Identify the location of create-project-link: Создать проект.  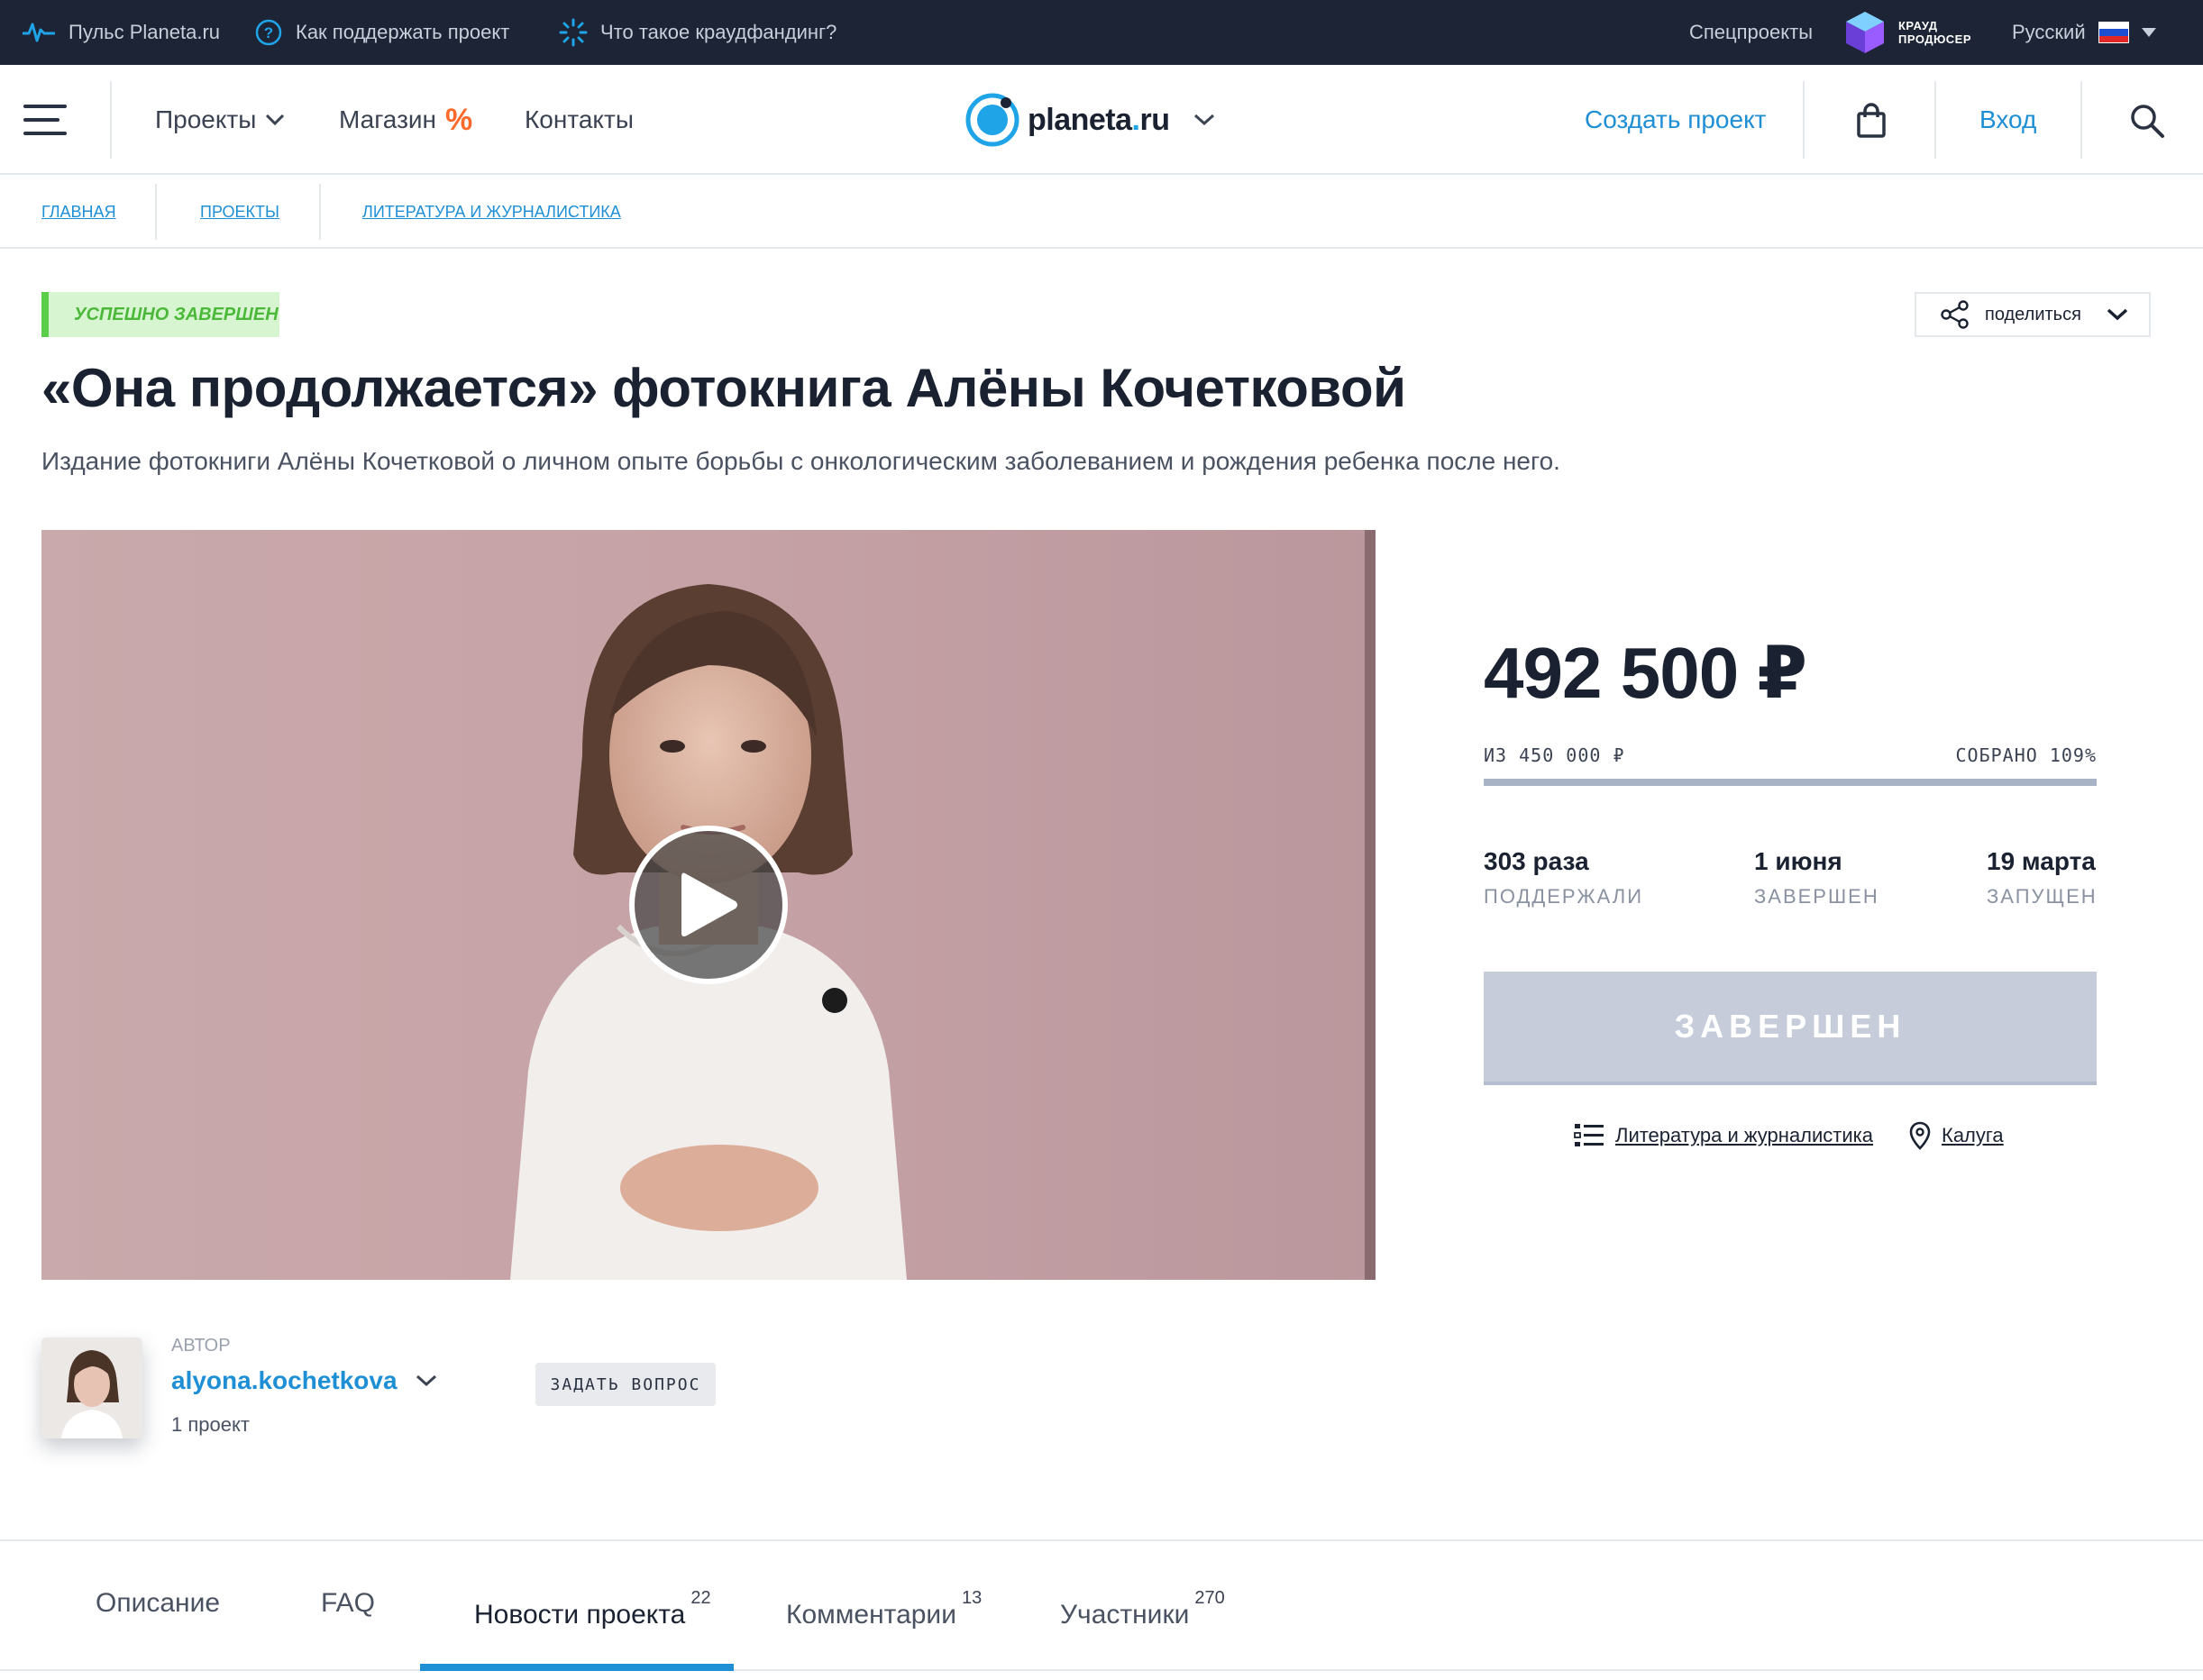
(1676, 120).